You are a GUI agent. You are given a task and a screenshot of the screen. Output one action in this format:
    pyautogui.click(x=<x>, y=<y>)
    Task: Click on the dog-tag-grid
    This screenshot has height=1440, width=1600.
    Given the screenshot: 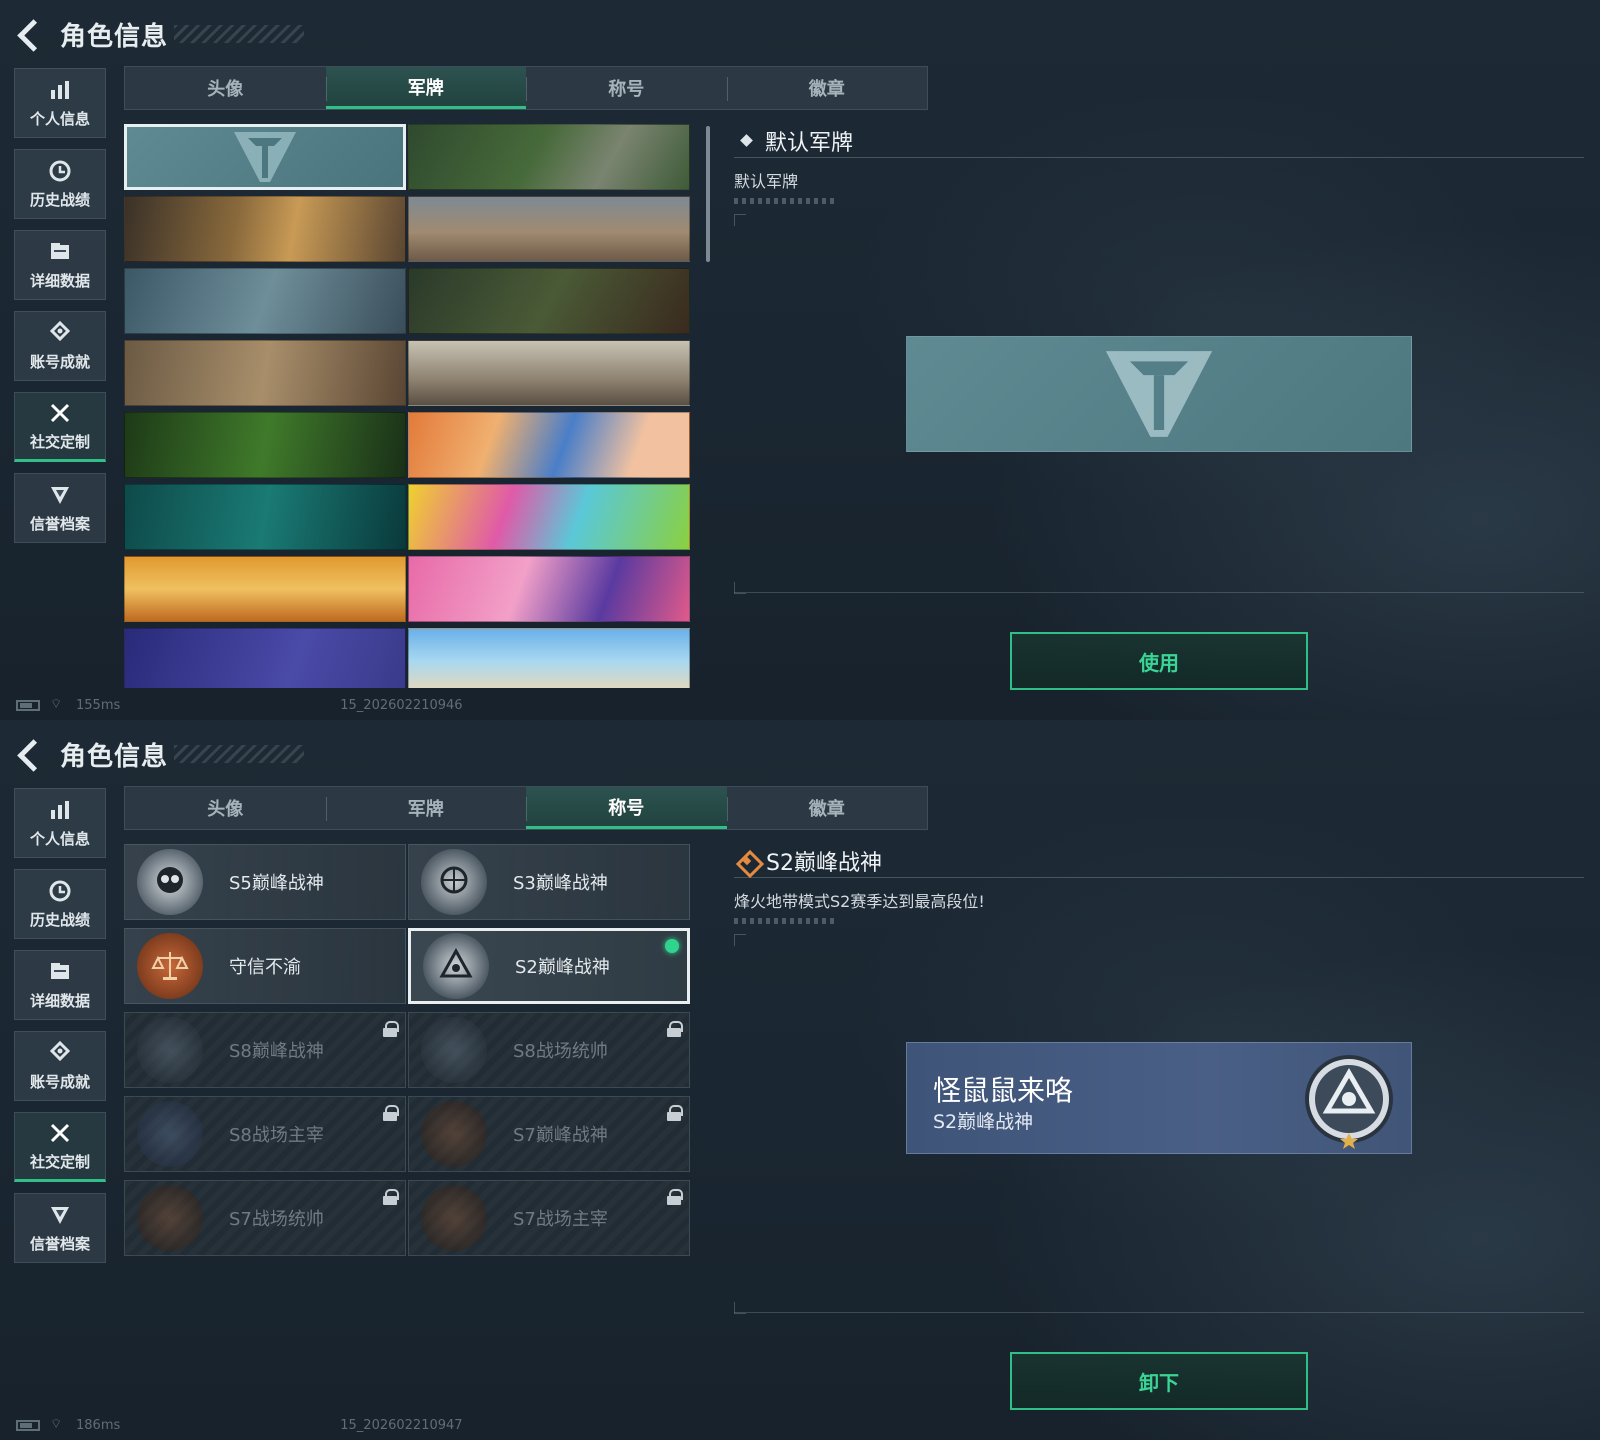 What is the action you would take?
    pyautogui.click(x=410, y=406)
    